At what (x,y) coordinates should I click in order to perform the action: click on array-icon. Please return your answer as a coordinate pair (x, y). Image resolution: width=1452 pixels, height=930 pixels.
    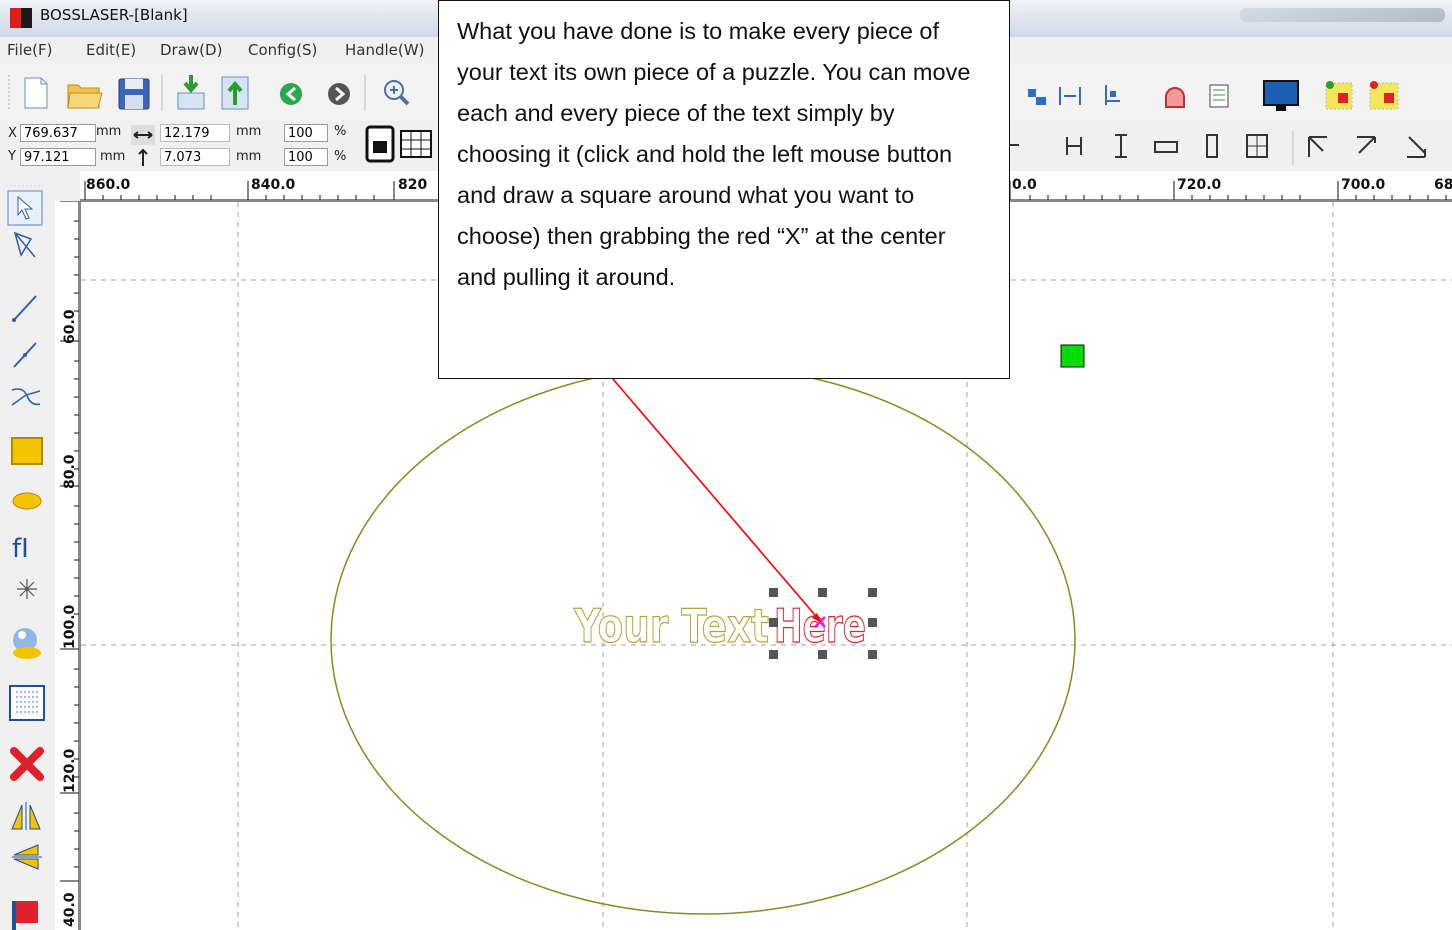
    Looking at the image, I should click on (27, 703).